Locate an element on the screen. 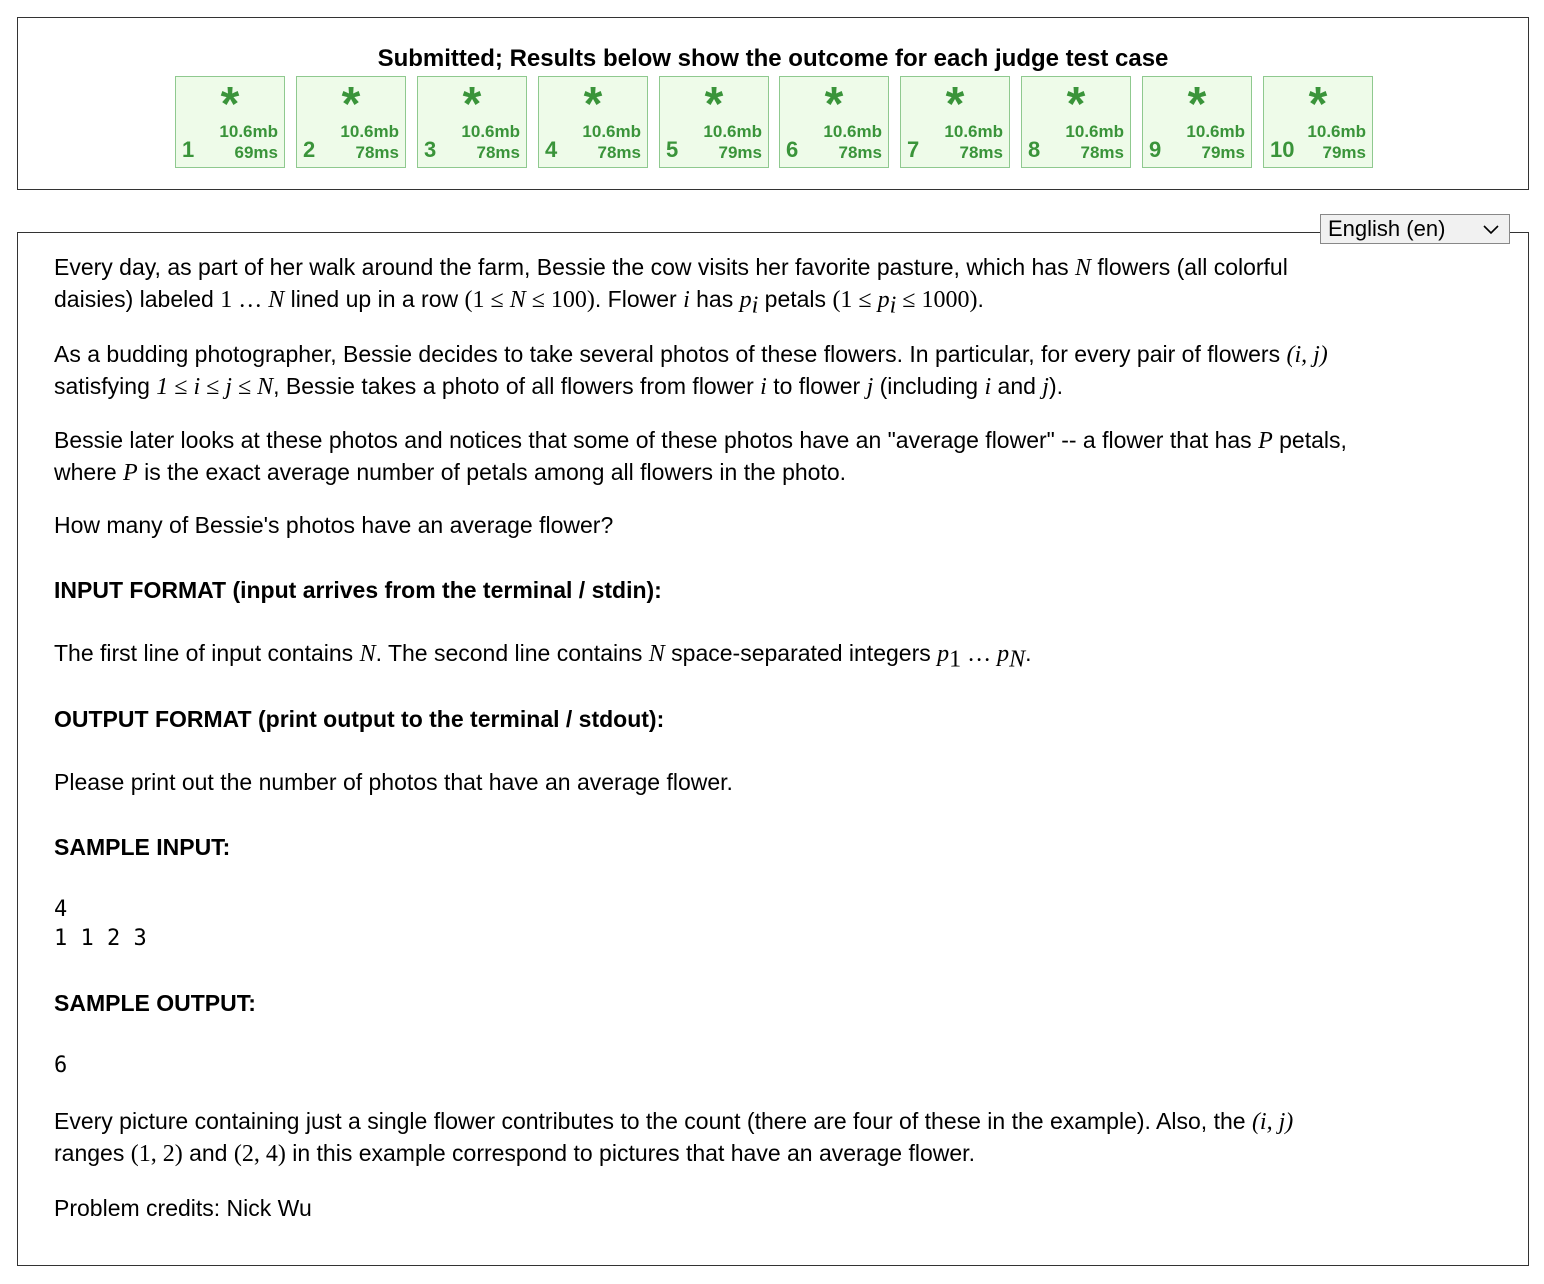  test-case: * 2 10.6mb 78ms is located at coordinates (351, 122).